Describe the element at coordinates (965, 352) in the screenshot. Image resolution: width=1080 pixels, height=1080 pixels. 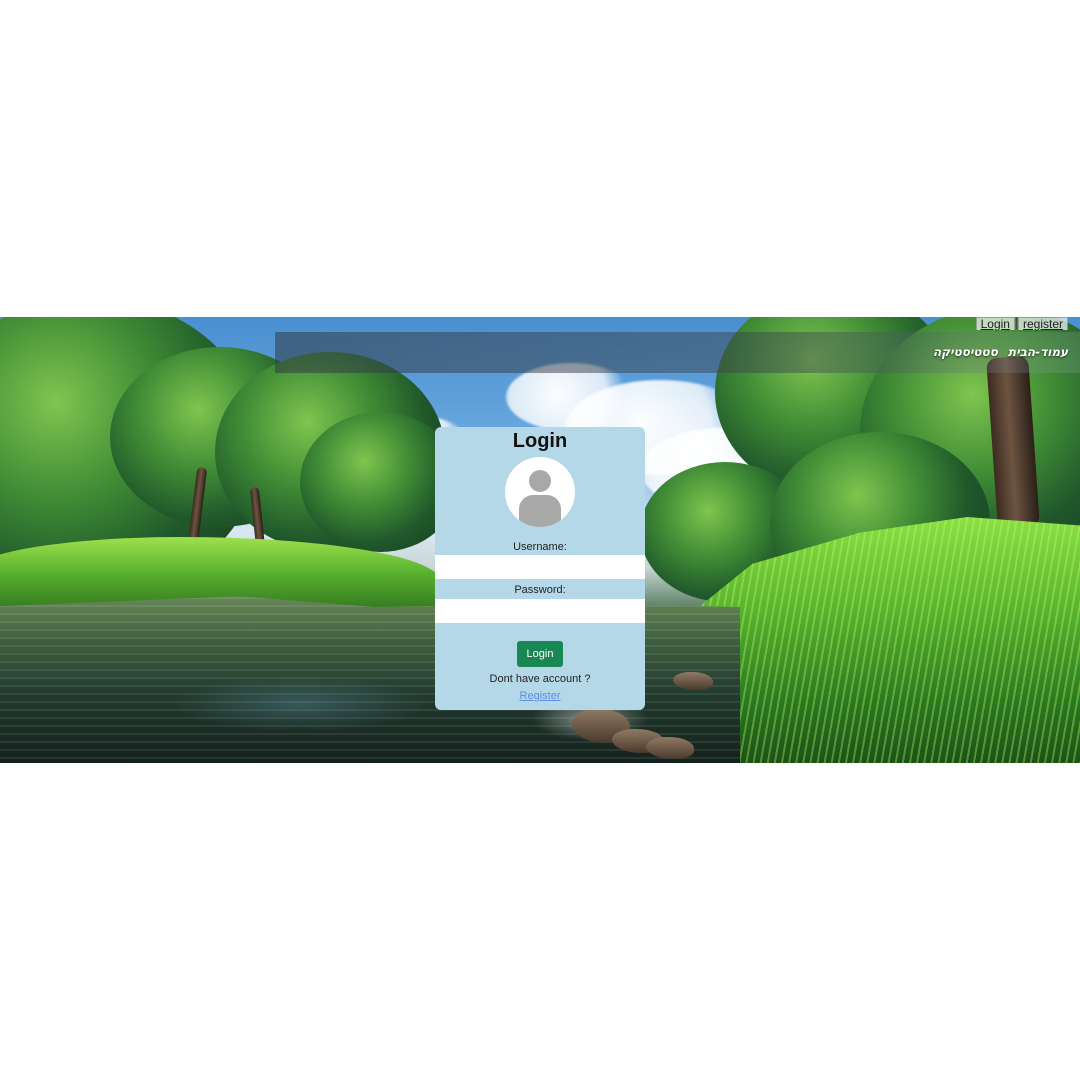
I see `nav-statistics-link: סטטיסטיקה` at that location.